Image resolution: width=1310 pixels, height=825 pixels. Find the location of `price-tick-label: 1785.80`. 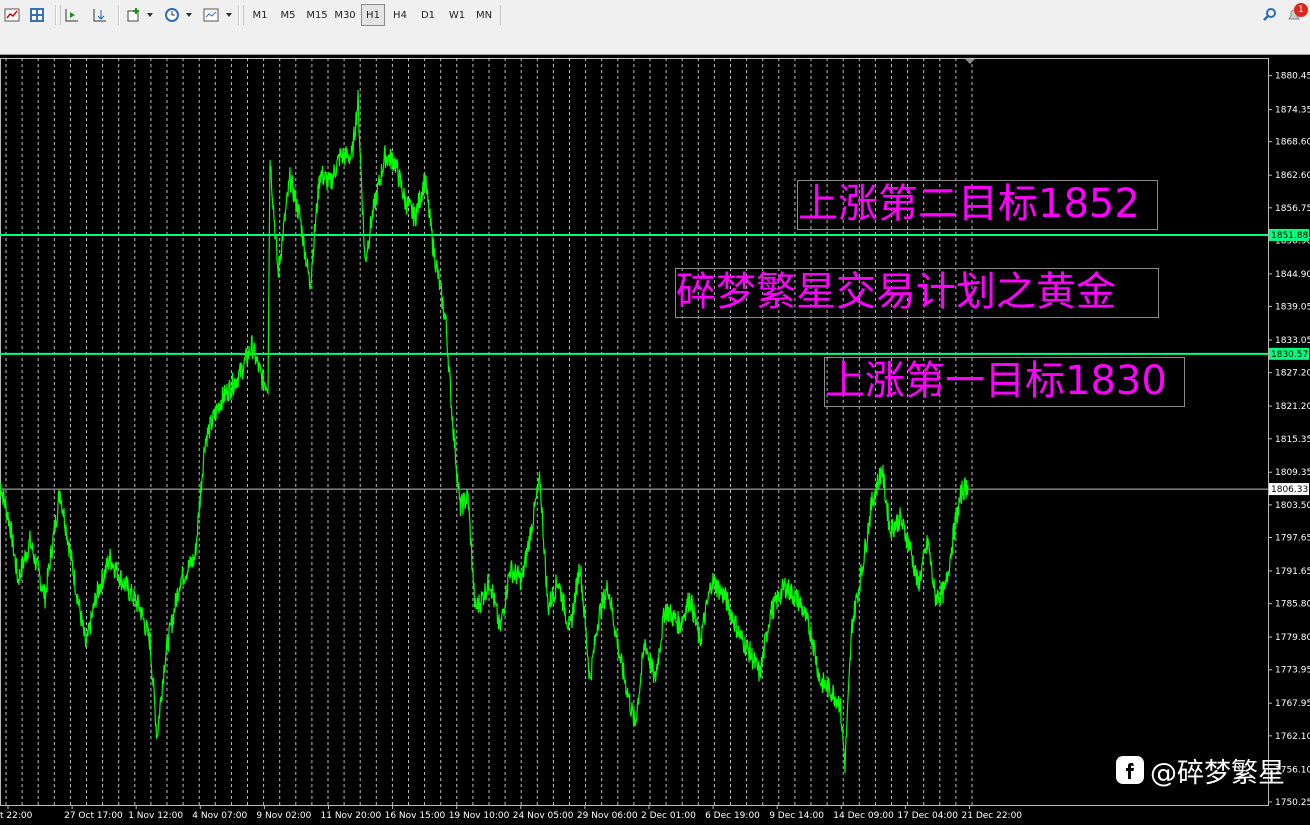

price-tick-label: 1785.80 is located at coordinates (1292, 605).